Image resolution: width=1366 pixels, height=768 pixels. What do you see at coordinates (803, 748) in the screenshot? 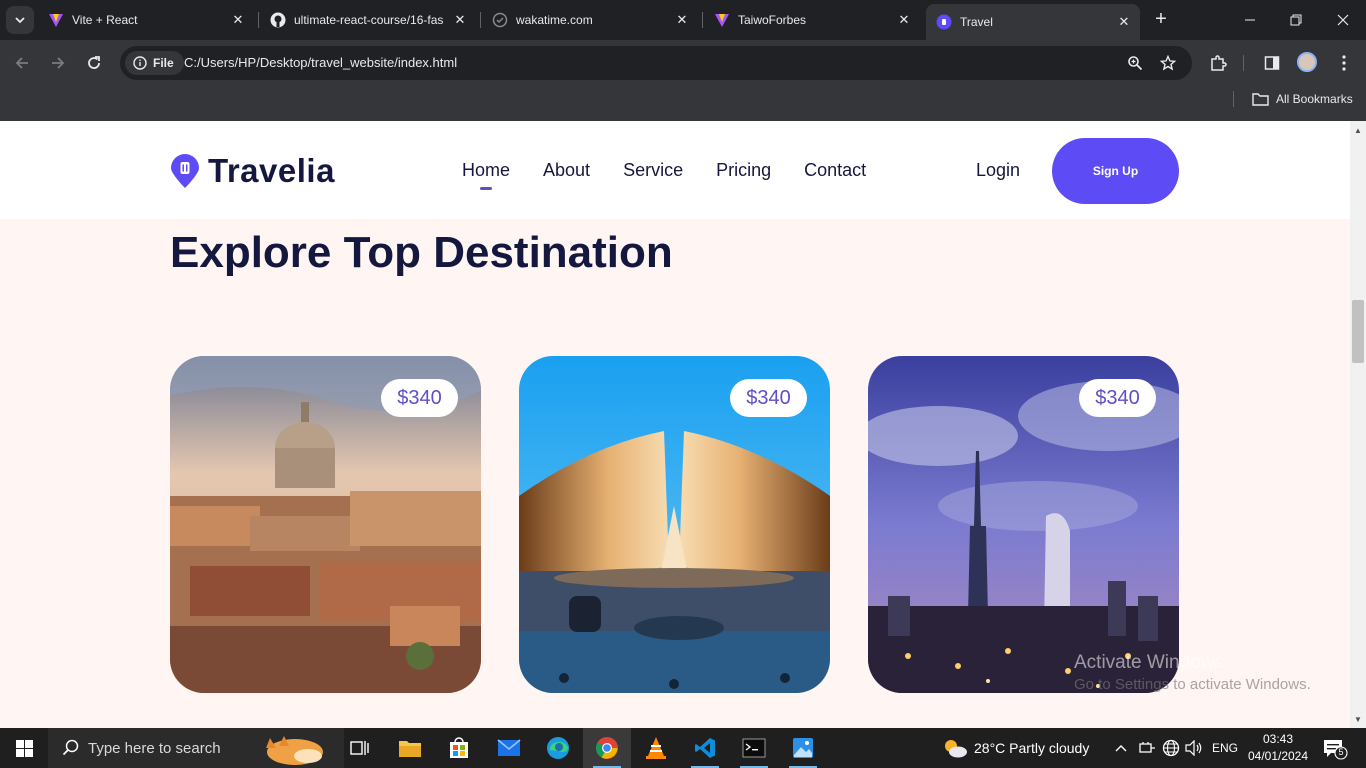
I see `photos-button` at bounding box center [803, 748].